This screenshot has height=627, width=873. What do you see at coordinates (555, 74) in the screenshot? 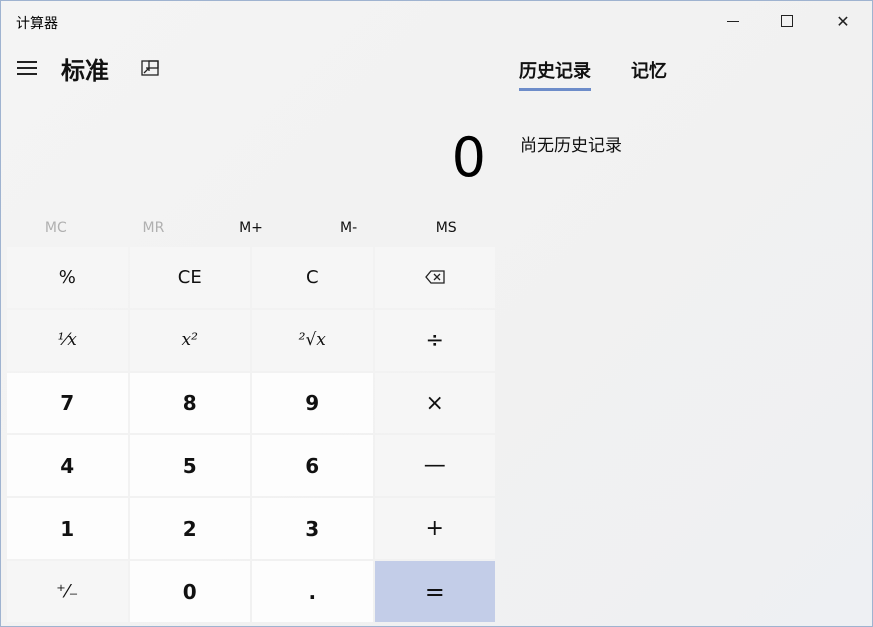
I see `tab-history: 历史记录` at bounding box center [555, 74].